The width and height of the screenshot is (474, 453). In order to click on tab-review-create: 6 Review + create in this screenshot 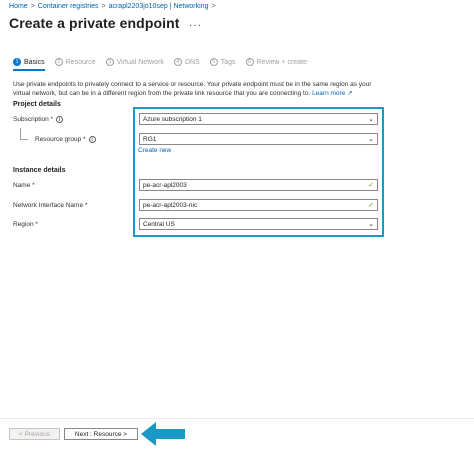, I will do `click(276, 62)`.